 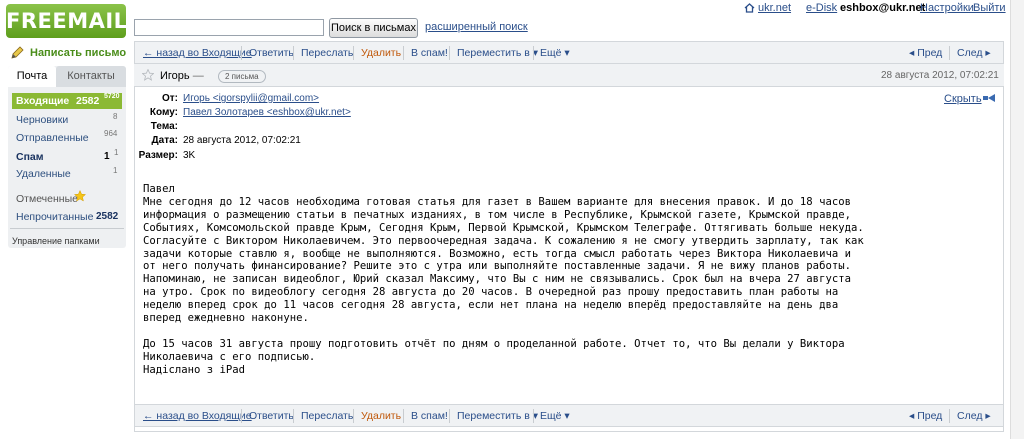 I want to click on hide-headers-link: Скрыть, so click(x=963, y=99).